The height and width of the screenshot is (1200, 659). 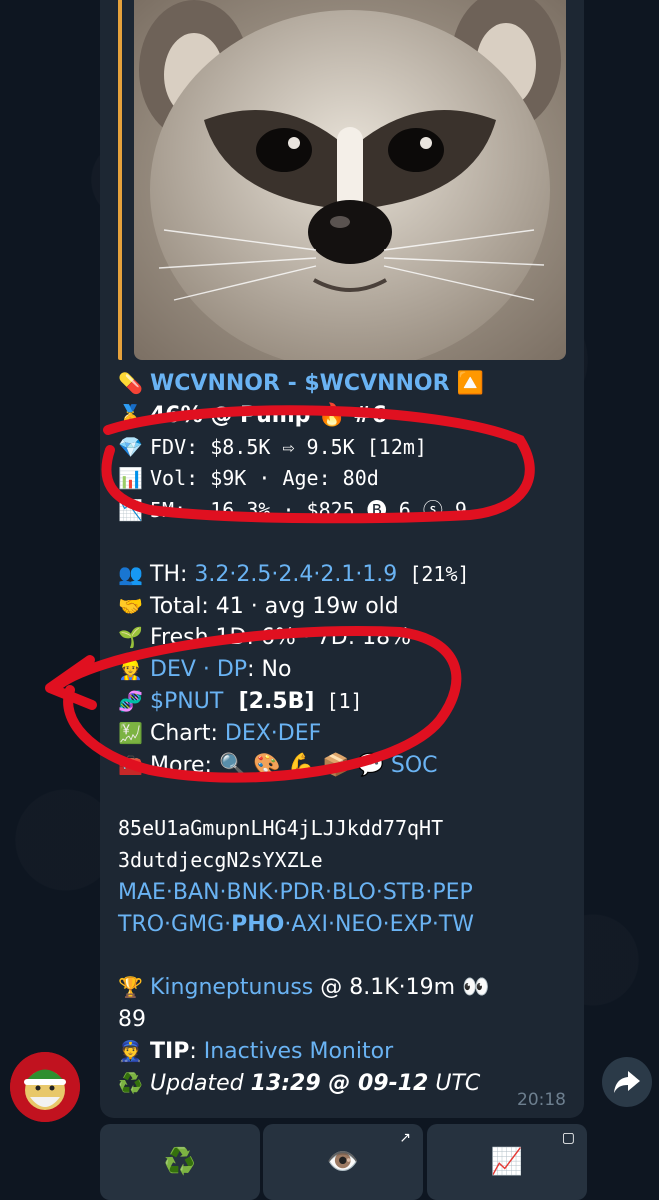 What do you see at coordinates (339, 1083) in the screenshot?
I see `message-text-part: 13:29 @ 09-12` at bounding box center [339, 1083].